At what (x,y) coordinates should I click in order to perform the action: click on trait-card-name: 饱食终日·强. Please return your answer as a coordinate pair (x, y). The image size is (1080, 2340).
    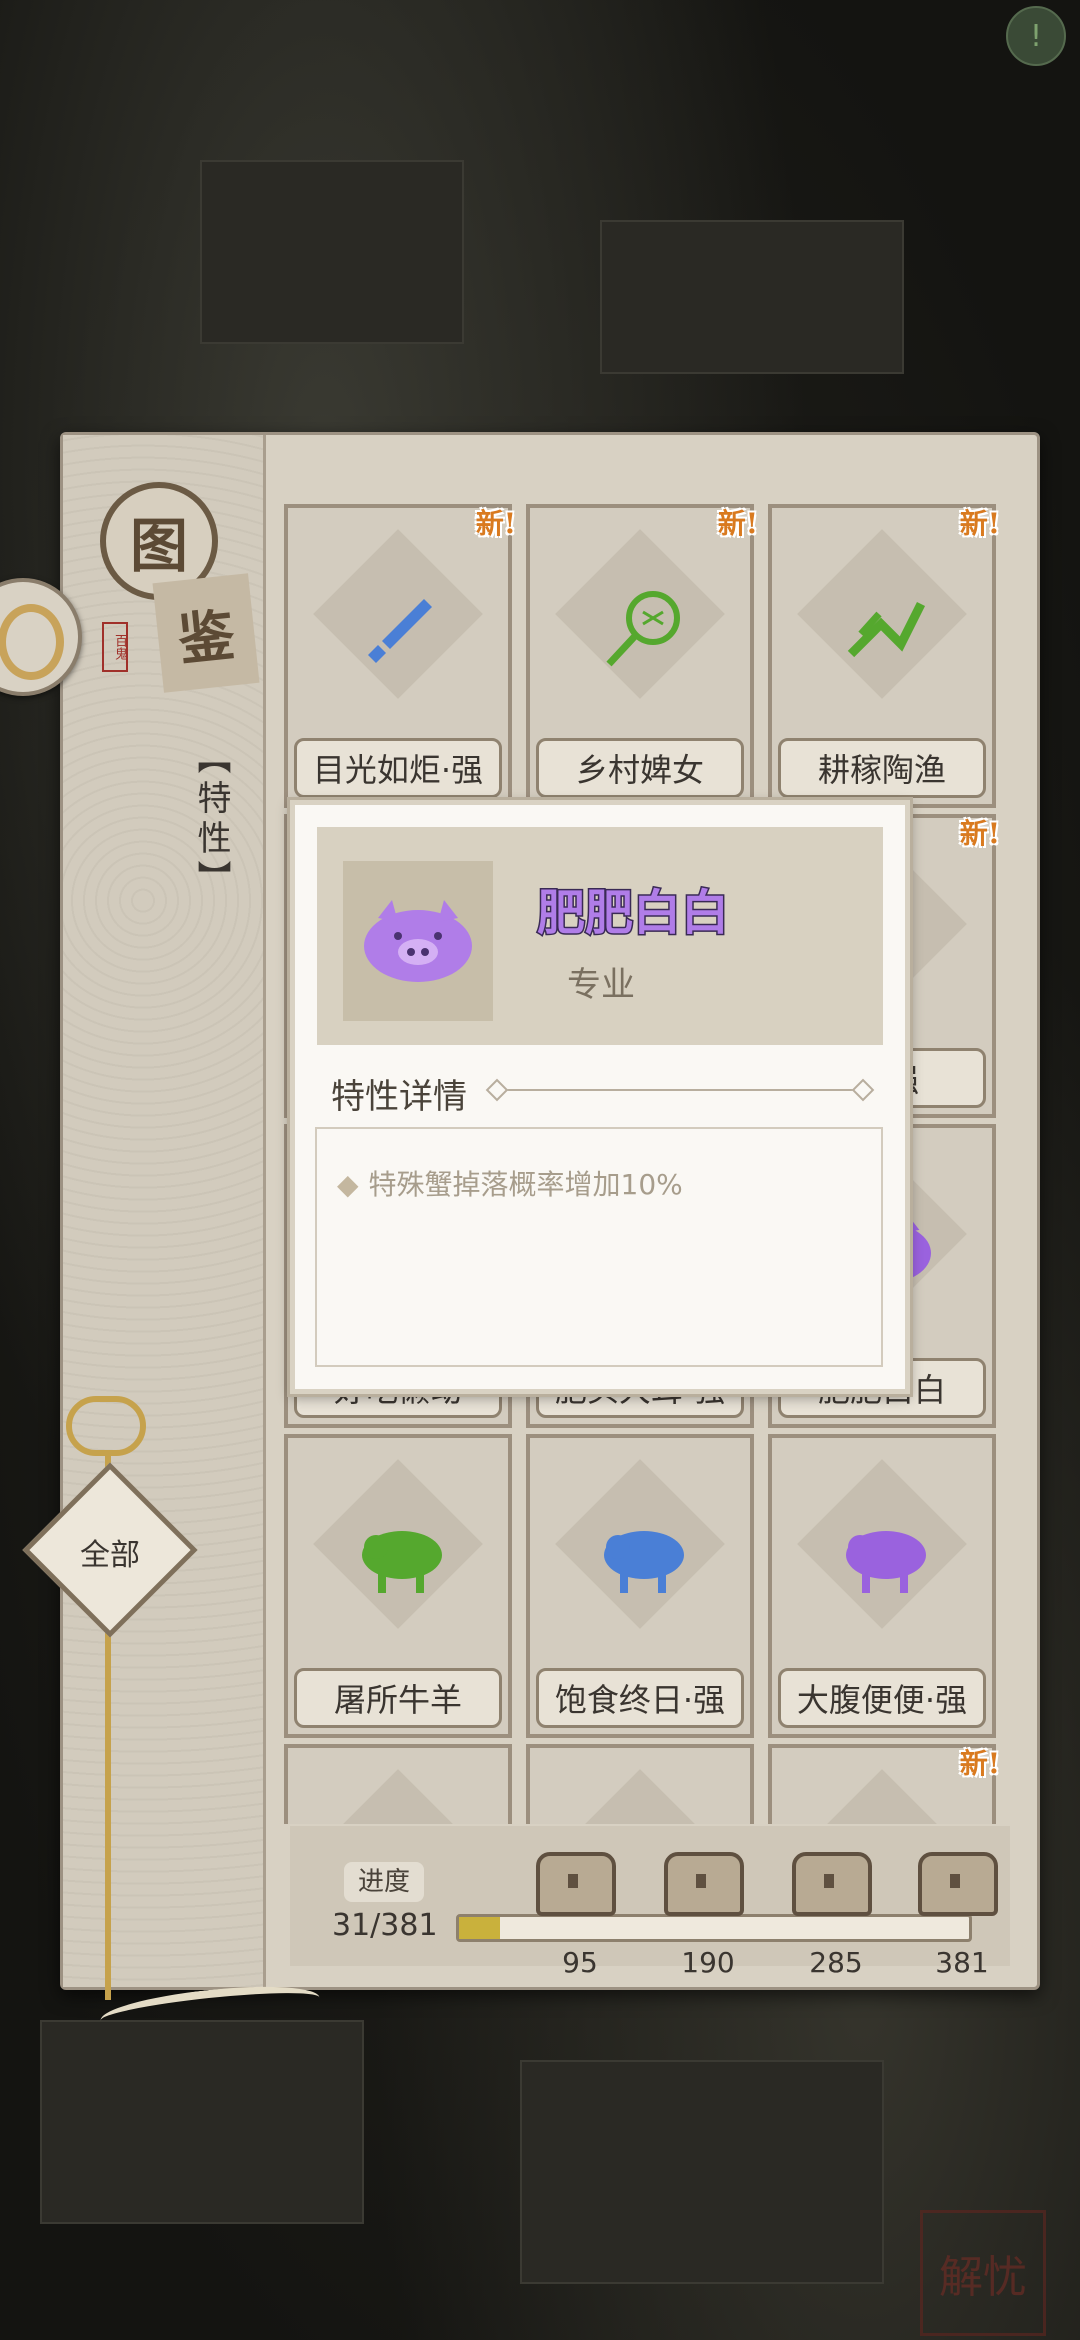
    Looking at the image, I should click on (640, 1698).